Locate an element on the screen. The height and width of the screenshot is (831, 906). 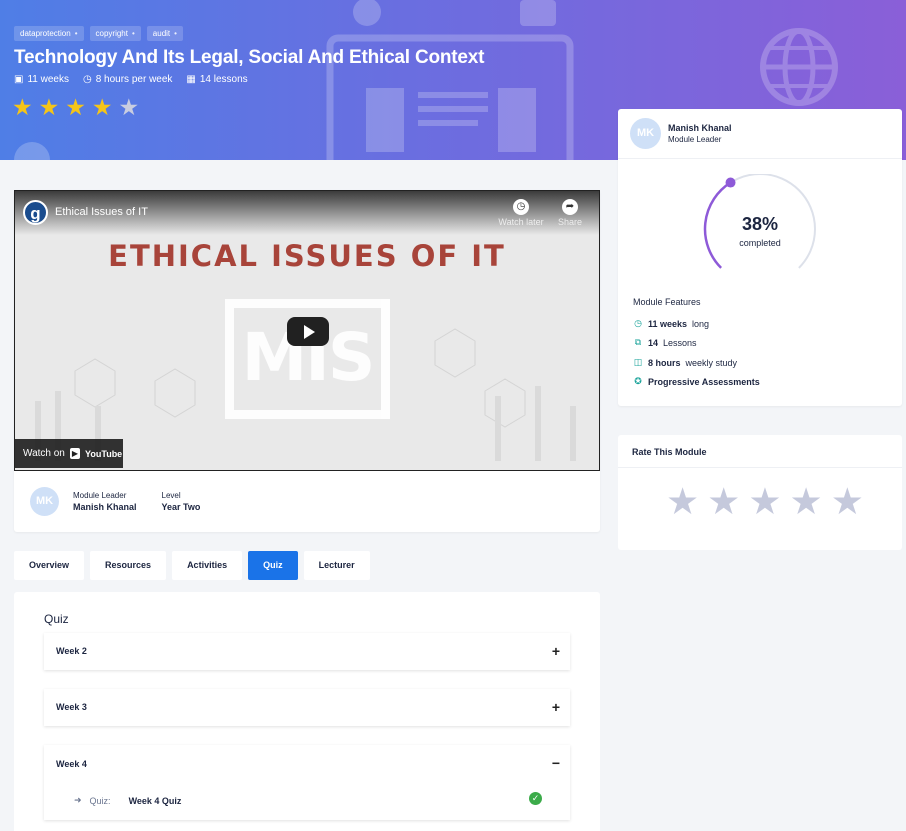
features-title: Module Features is located at coordinates (667, 302).